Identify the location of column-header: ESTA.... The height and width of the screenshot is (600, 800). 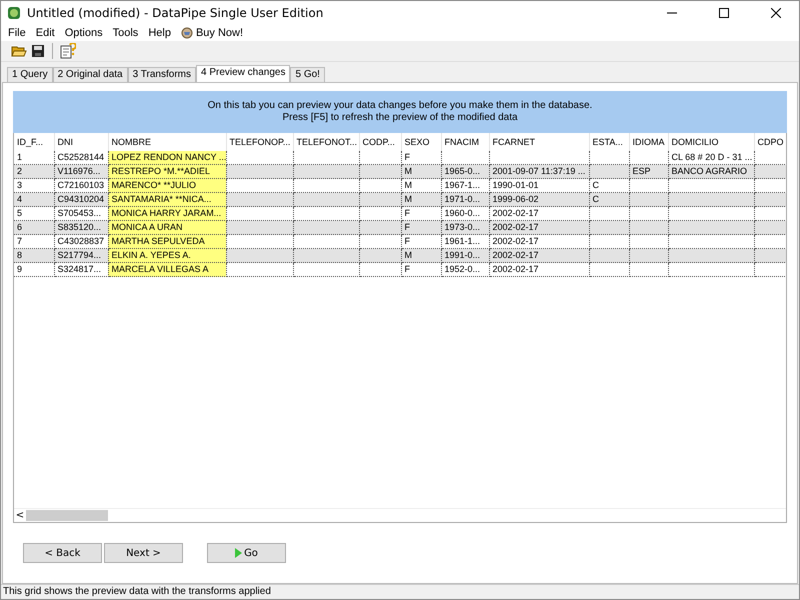
(609, 142).